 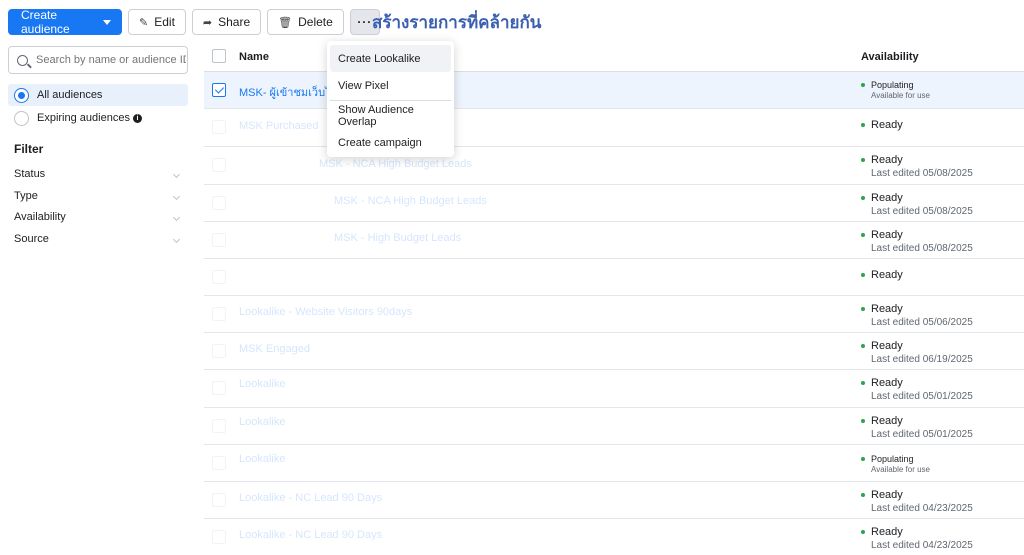 What do you see at coordinates (22, 60) in the screenshot?
I see `search-icon` at bounding box center [22, 60].